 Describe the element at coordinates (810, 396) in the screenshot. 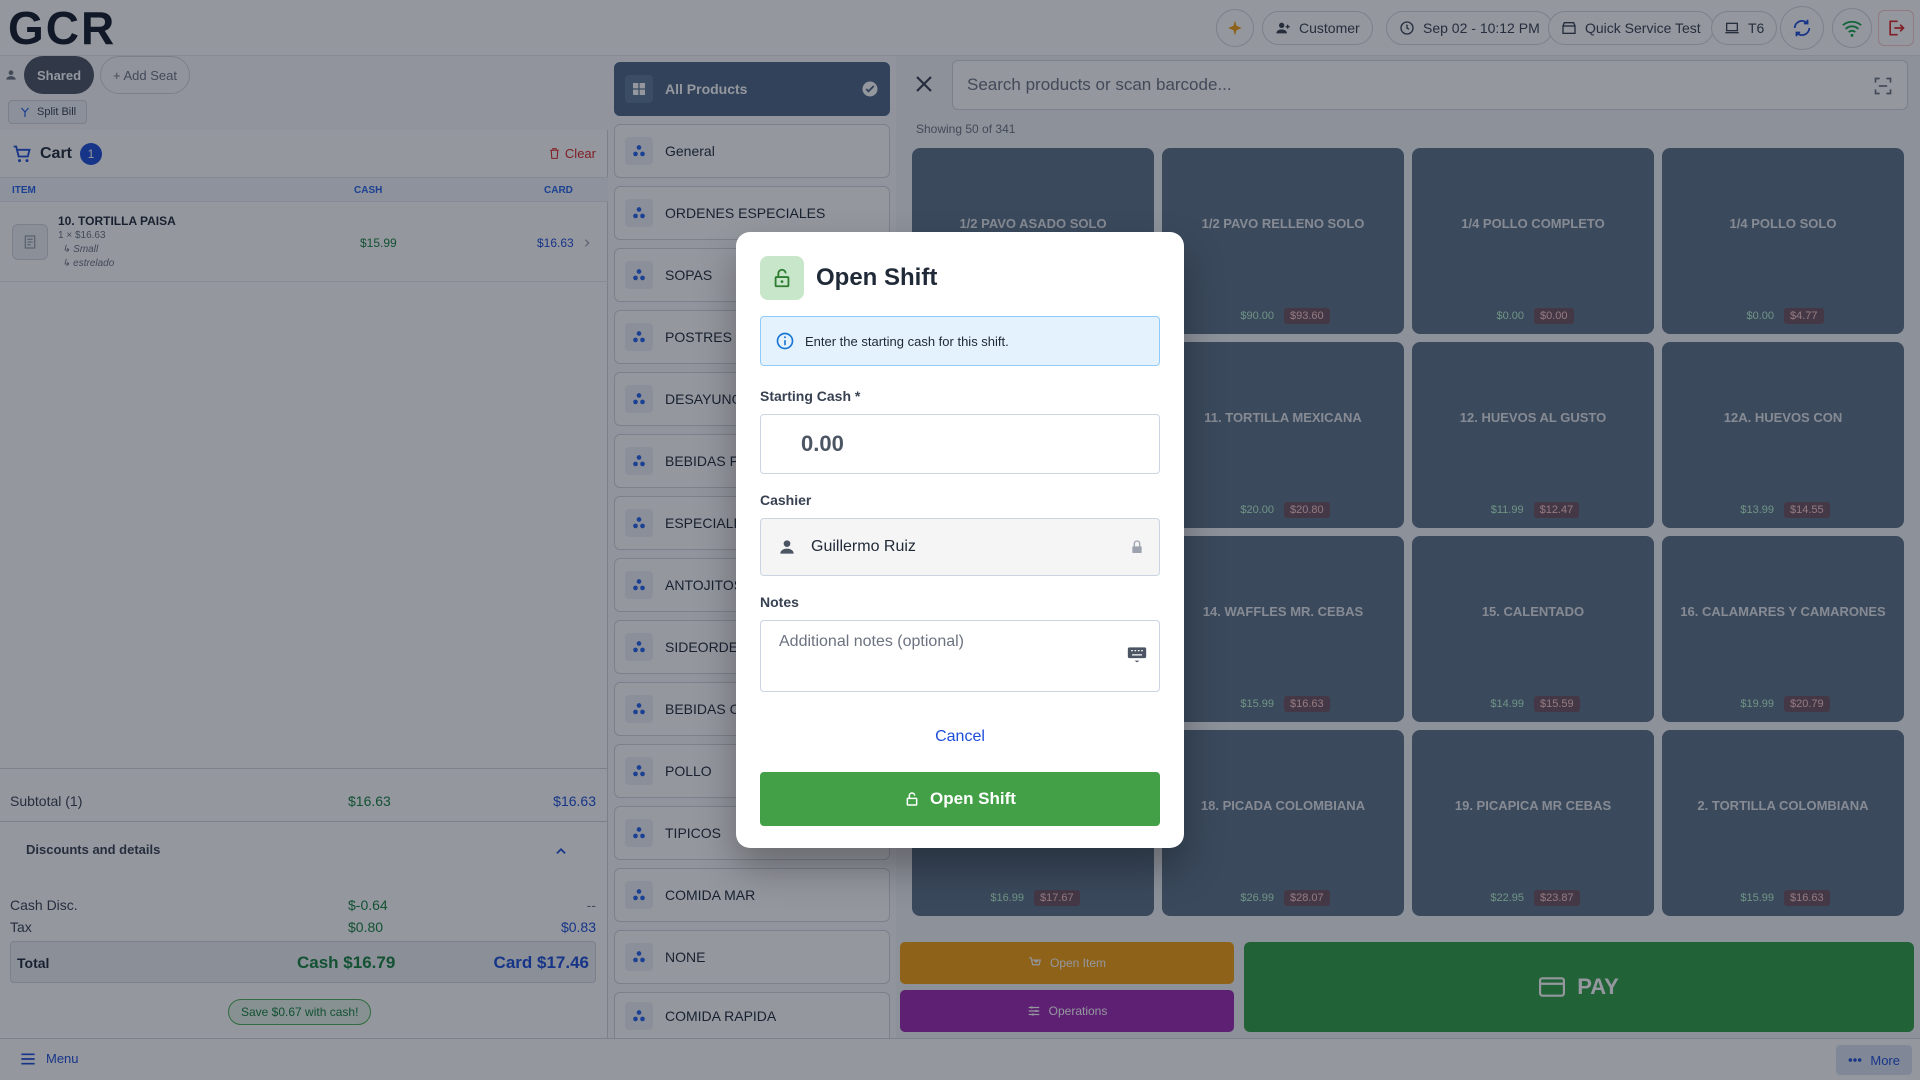

I see `starting-cash-label: Starting Cash *` at that location.